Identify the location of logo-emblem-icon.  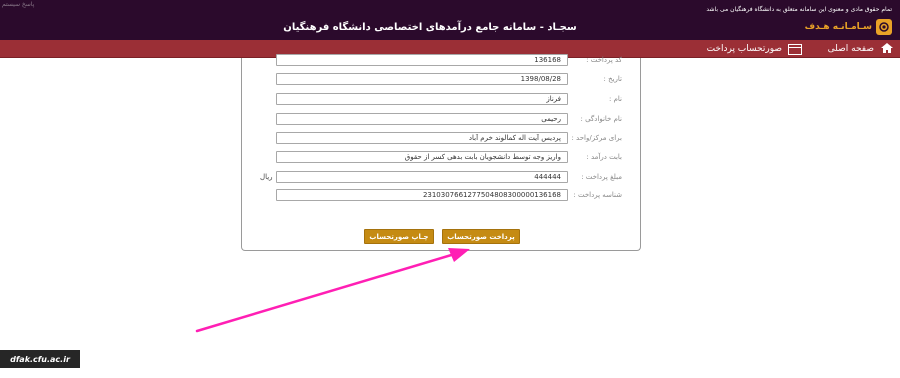
(884, 27).